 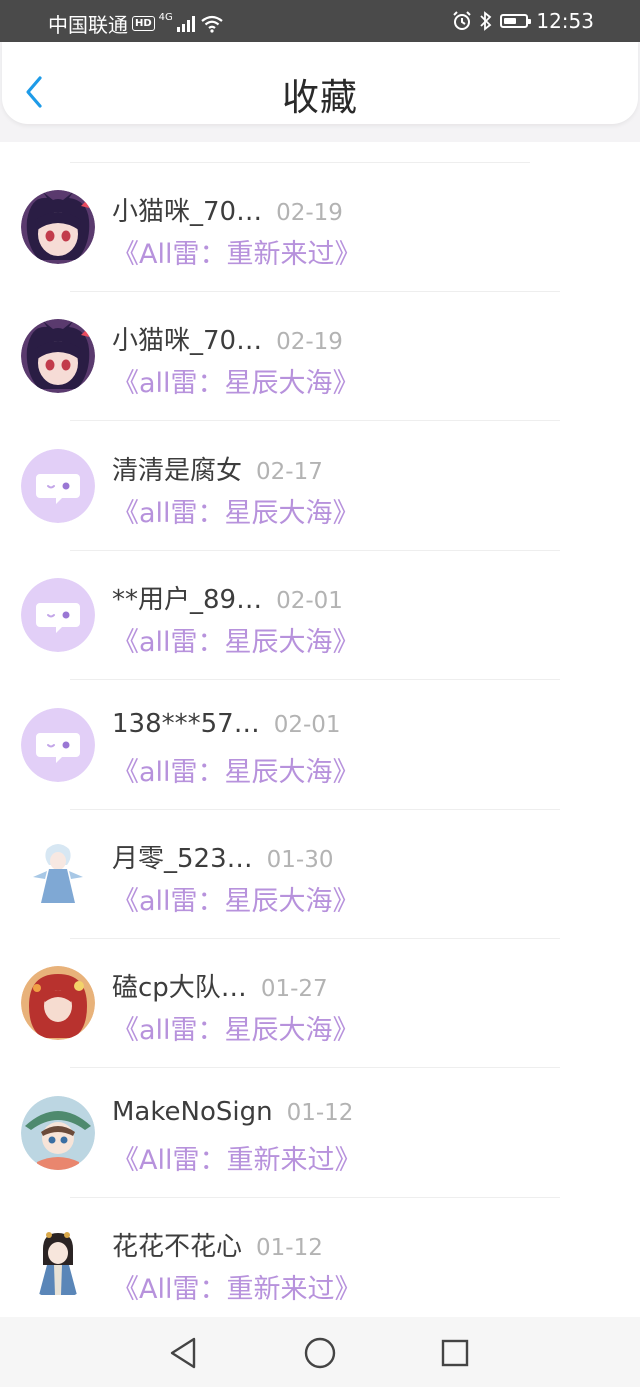 What do you see at coordinates (300, 860) in the screenshot?
I see `item-date: 01-30` at bounding box center [300, 860].